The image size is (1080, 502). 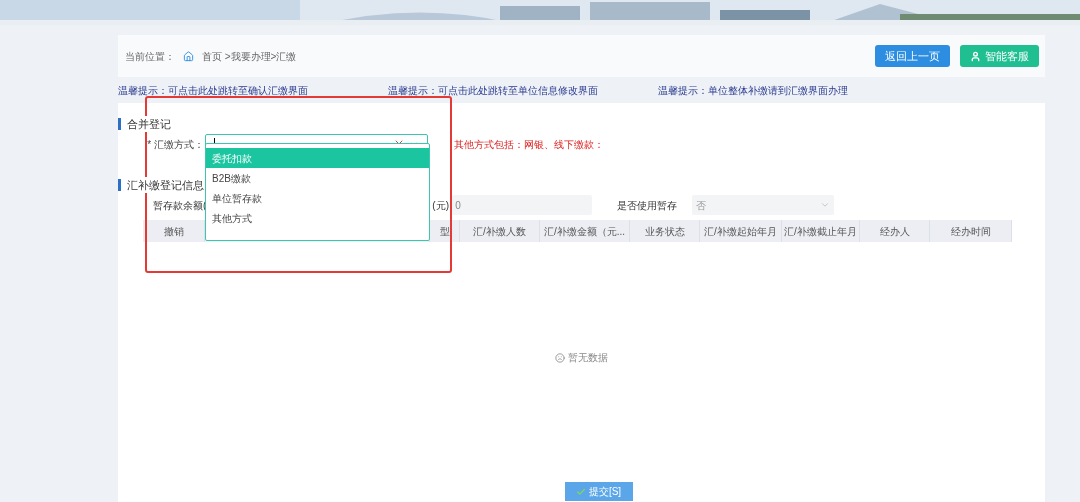 I want to click on person-icon, so click(x=975, y=56).